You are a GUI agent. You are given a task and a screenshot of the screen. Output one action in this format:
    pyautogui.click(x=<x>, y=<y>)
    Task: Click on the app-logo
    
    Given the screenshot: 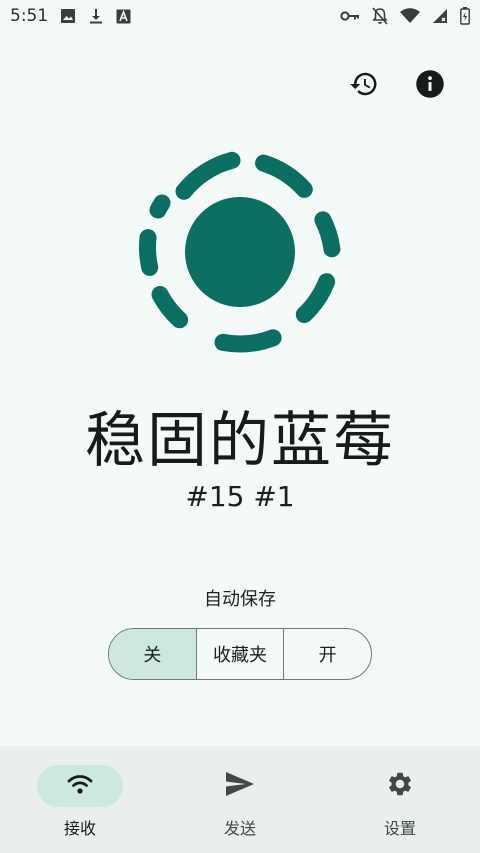 What is the action you would take?
    pyautogui.click(x=240, y=252)
    